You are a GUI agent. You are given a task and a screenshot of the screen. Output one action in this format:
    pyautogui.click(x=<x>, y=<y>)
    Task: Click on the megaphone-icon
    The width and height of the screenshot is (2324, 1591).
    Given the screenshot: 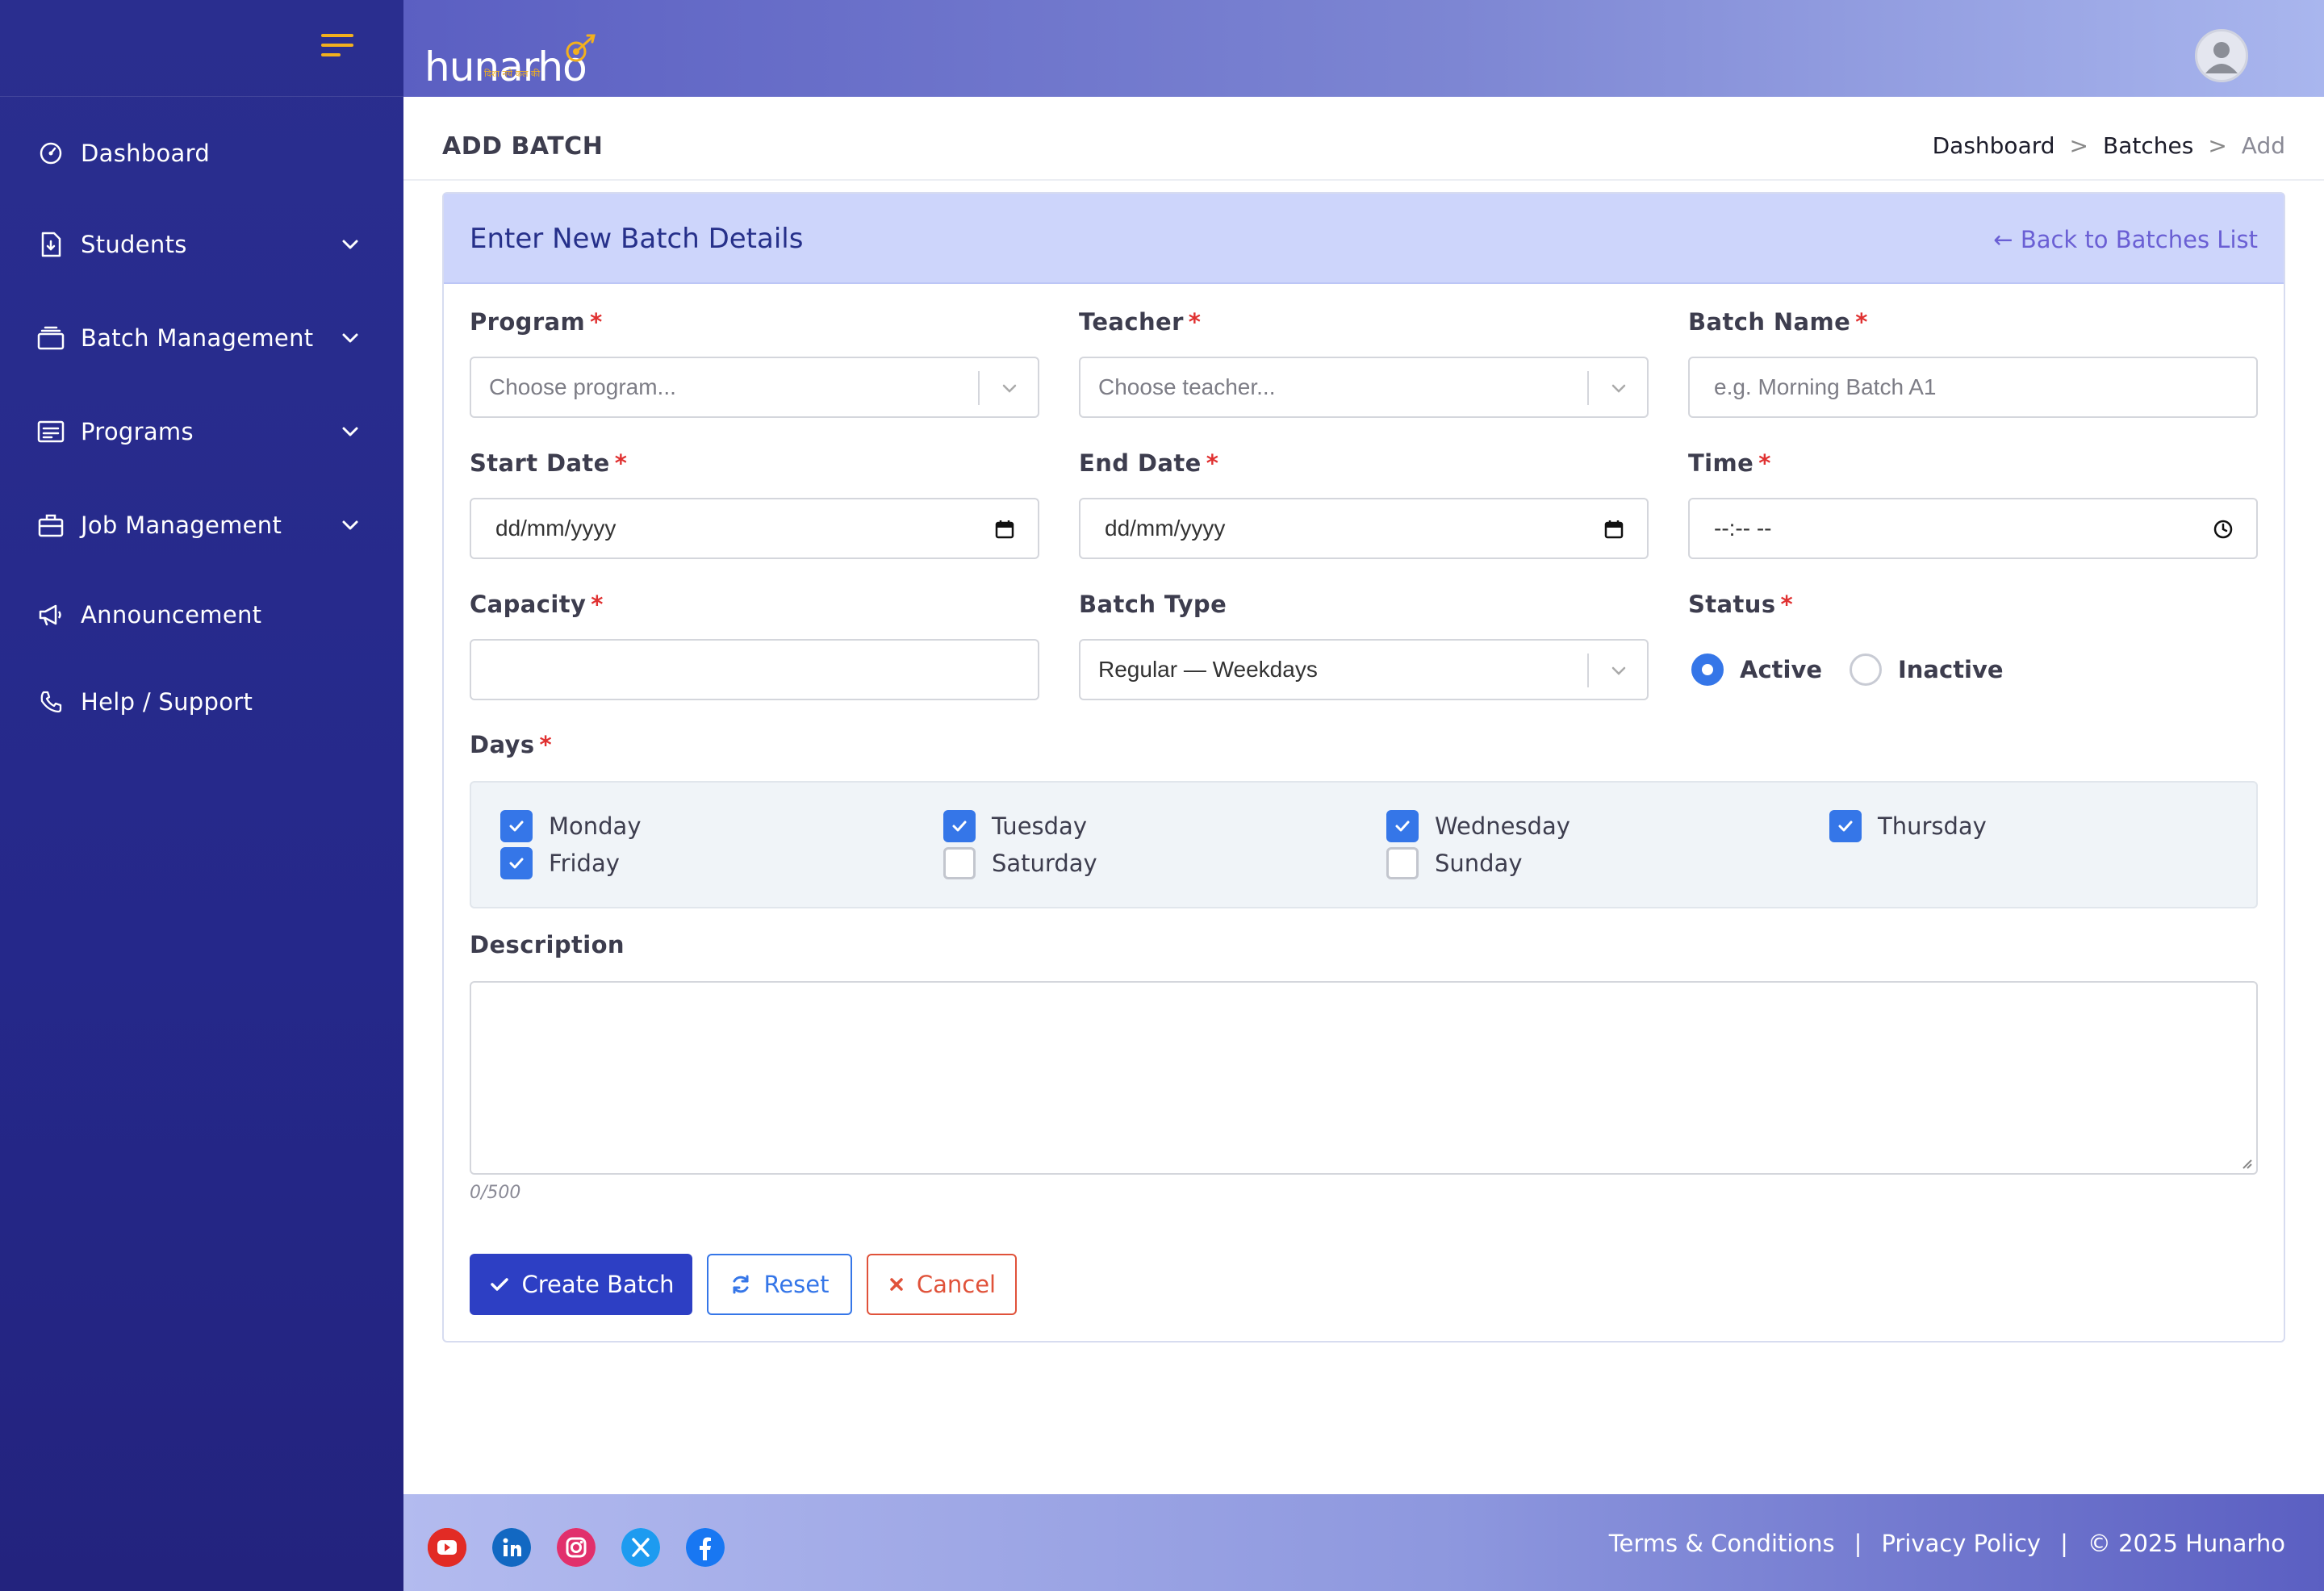 What is the action you would take?
    pyautogui.click(x=51, y=615)
    